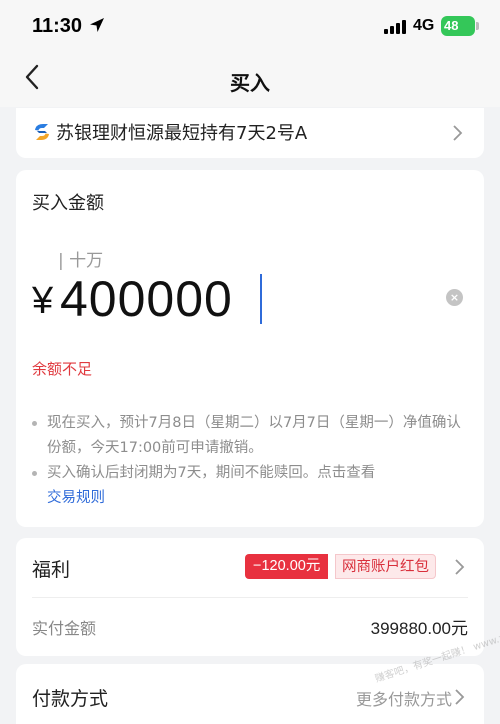 This screenshot has height=724, width=500. I want to click on divider, so click(250, 597).